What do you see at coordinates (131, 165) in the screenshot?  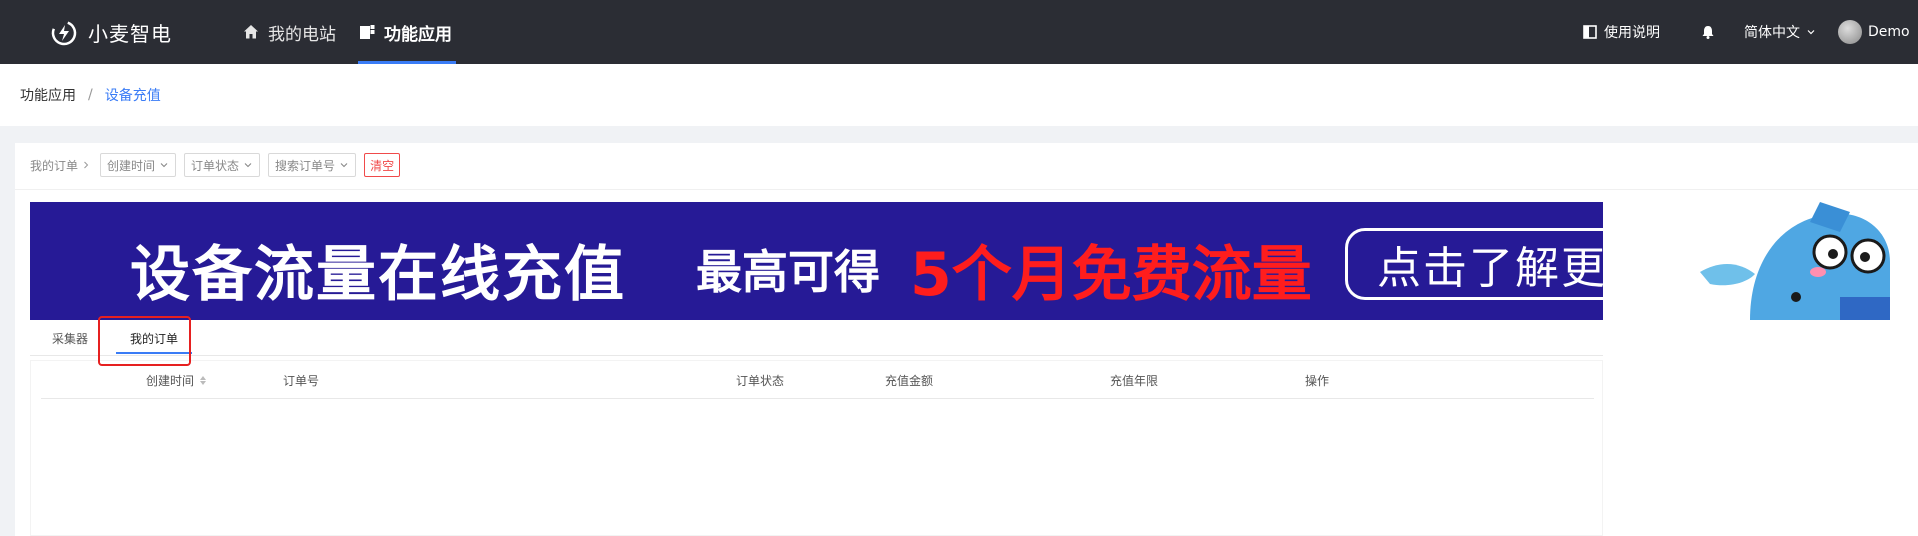 I see `created-time-filter-label: 创建时间` at bounding box center [131, 165].